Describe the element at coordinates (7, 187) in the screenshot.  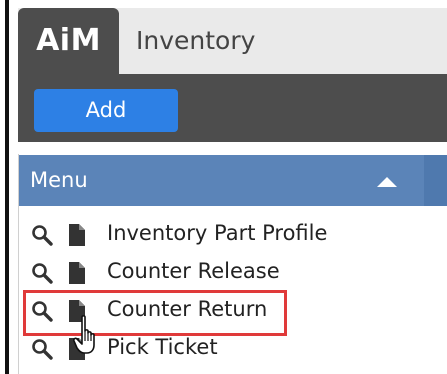
I see `window-edge-line` at that location.